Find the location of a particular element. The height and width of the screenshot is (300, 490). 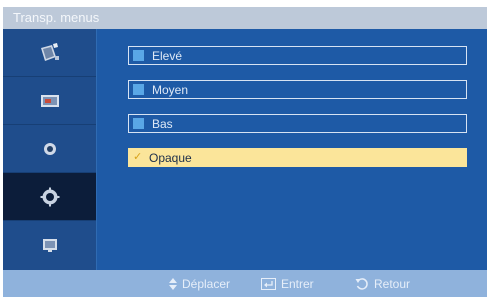

sidebar-item-multi is located at coordinates (49, 245).